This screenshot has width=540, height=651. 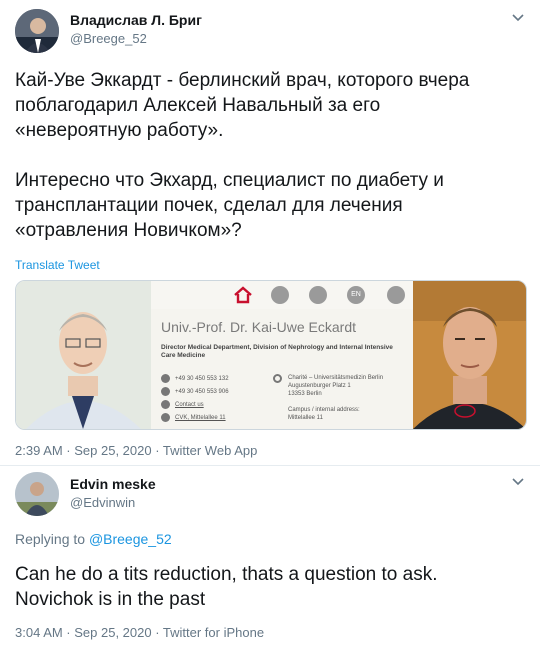 I want to click on language-code: EN, so click(x=356, y=294).